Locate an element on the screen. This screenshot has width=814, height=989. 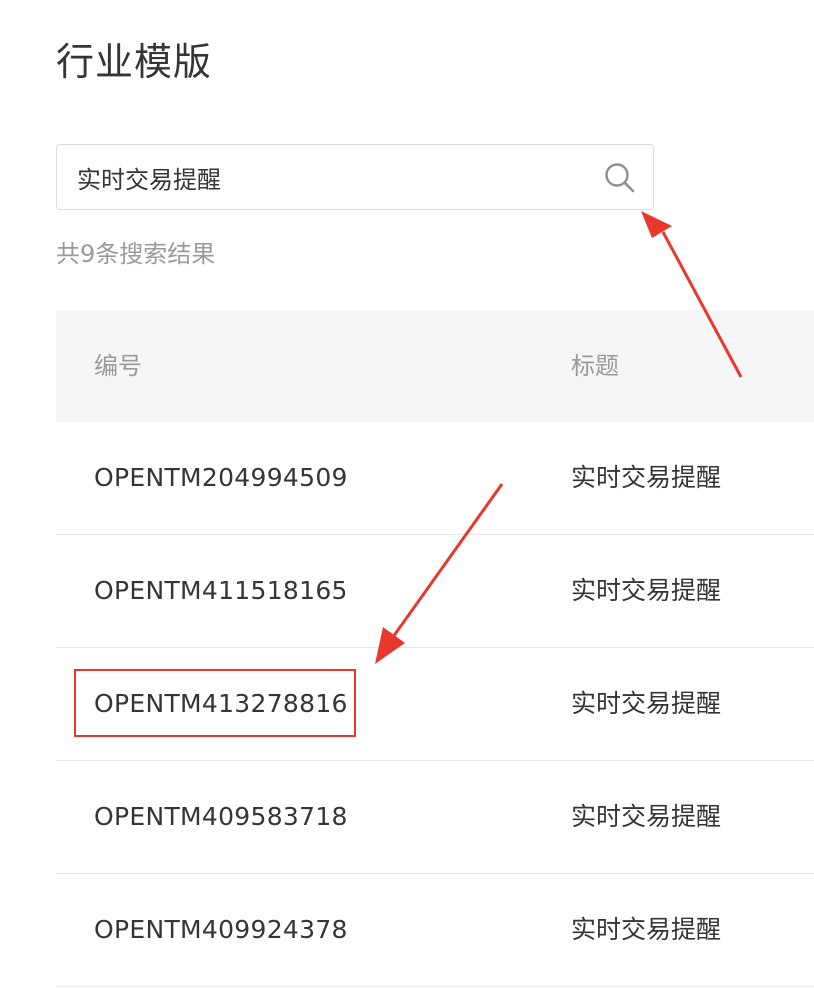
table-row: OPENTM409583718 实时交易提醒 is located at coordinates (435, 817).